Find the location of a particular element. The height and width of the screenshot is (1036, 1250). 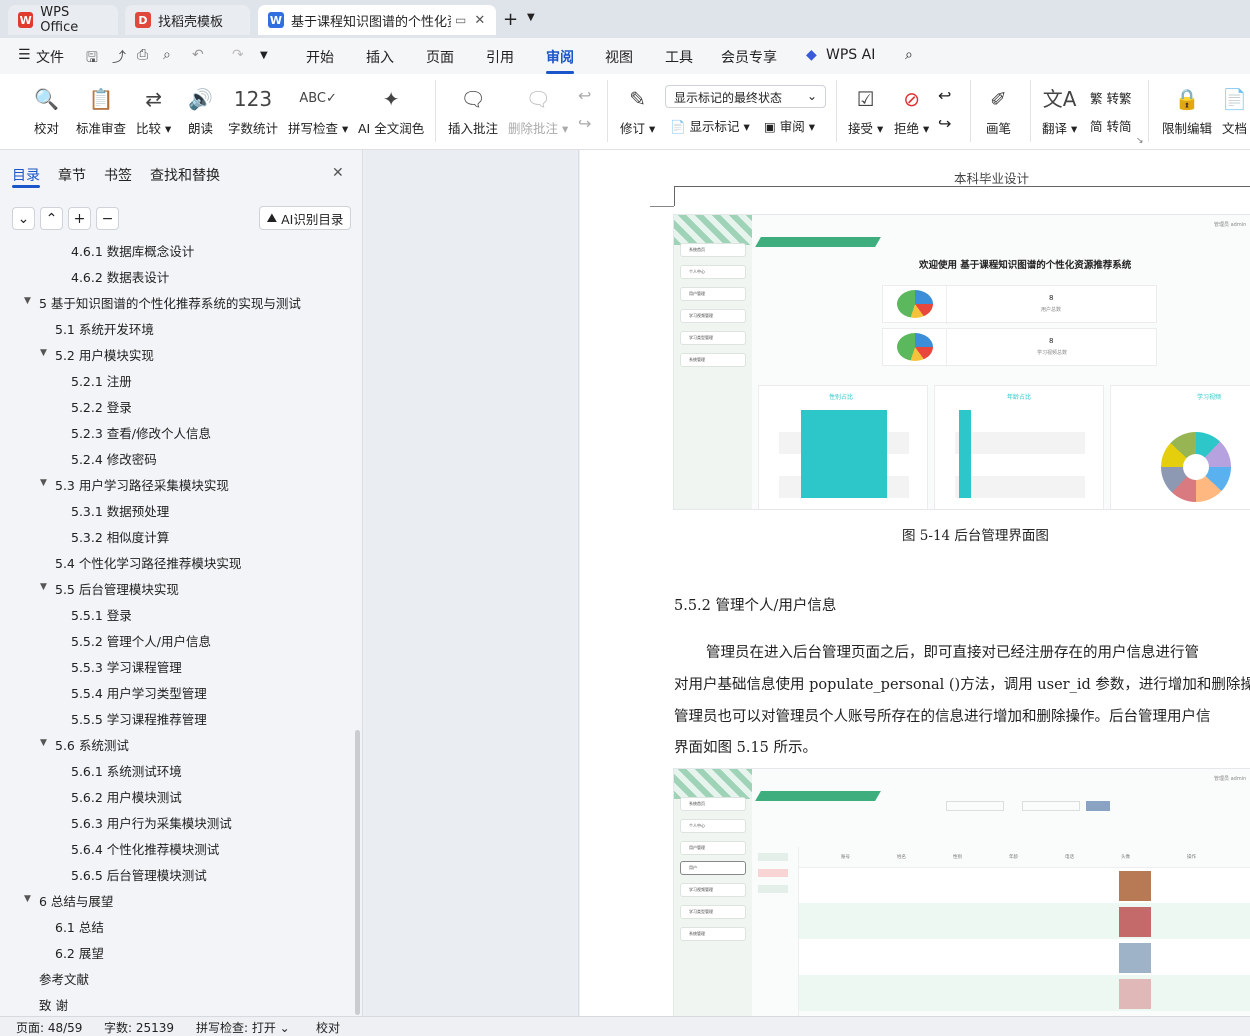

toc-item: 5.5.5 学习课程推荐管理 is located at coordinates (139, 718).